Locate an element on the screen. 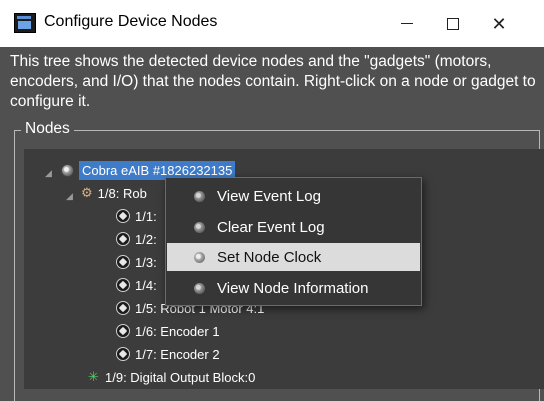 The height and width of the screenshot is (401, 544). maximize-icon is located at coordinates (453, 23).